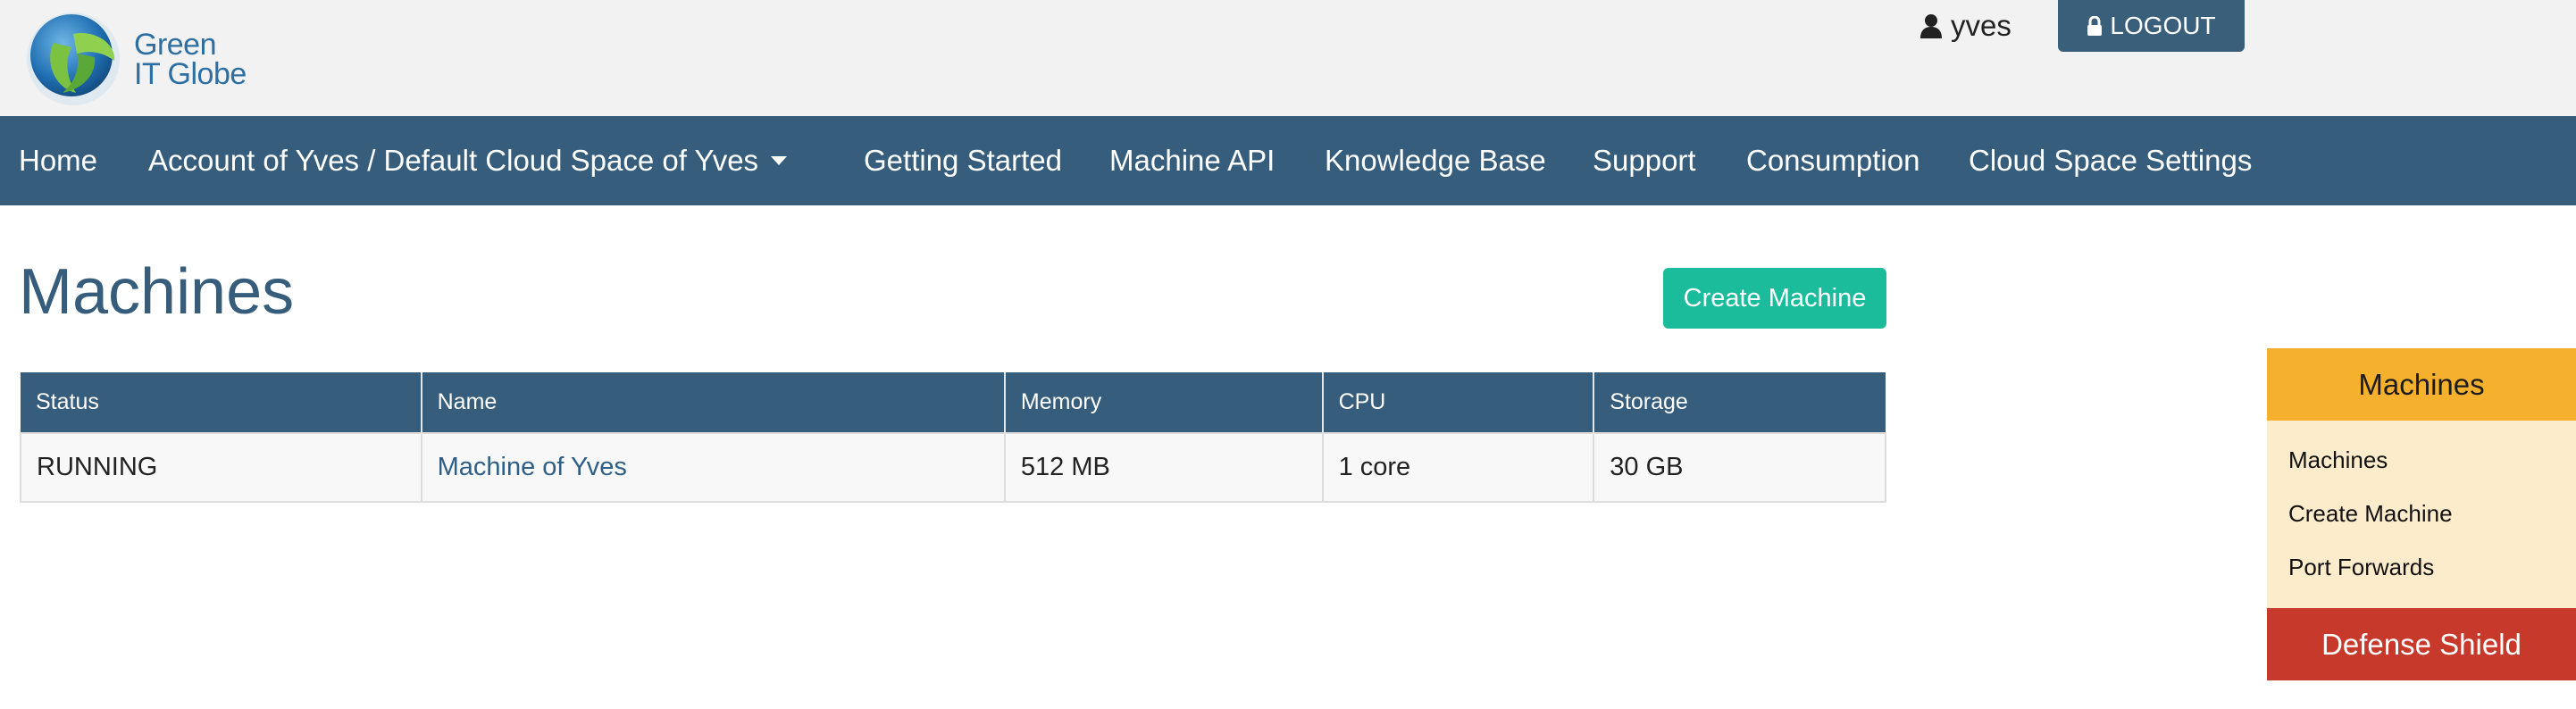 This screenshot has width=2576, height=709. What do you see at coordinates (1740, 402) in the screenshot?
I see `column-header-storage: Storage` at bounding box center [1740, 402].